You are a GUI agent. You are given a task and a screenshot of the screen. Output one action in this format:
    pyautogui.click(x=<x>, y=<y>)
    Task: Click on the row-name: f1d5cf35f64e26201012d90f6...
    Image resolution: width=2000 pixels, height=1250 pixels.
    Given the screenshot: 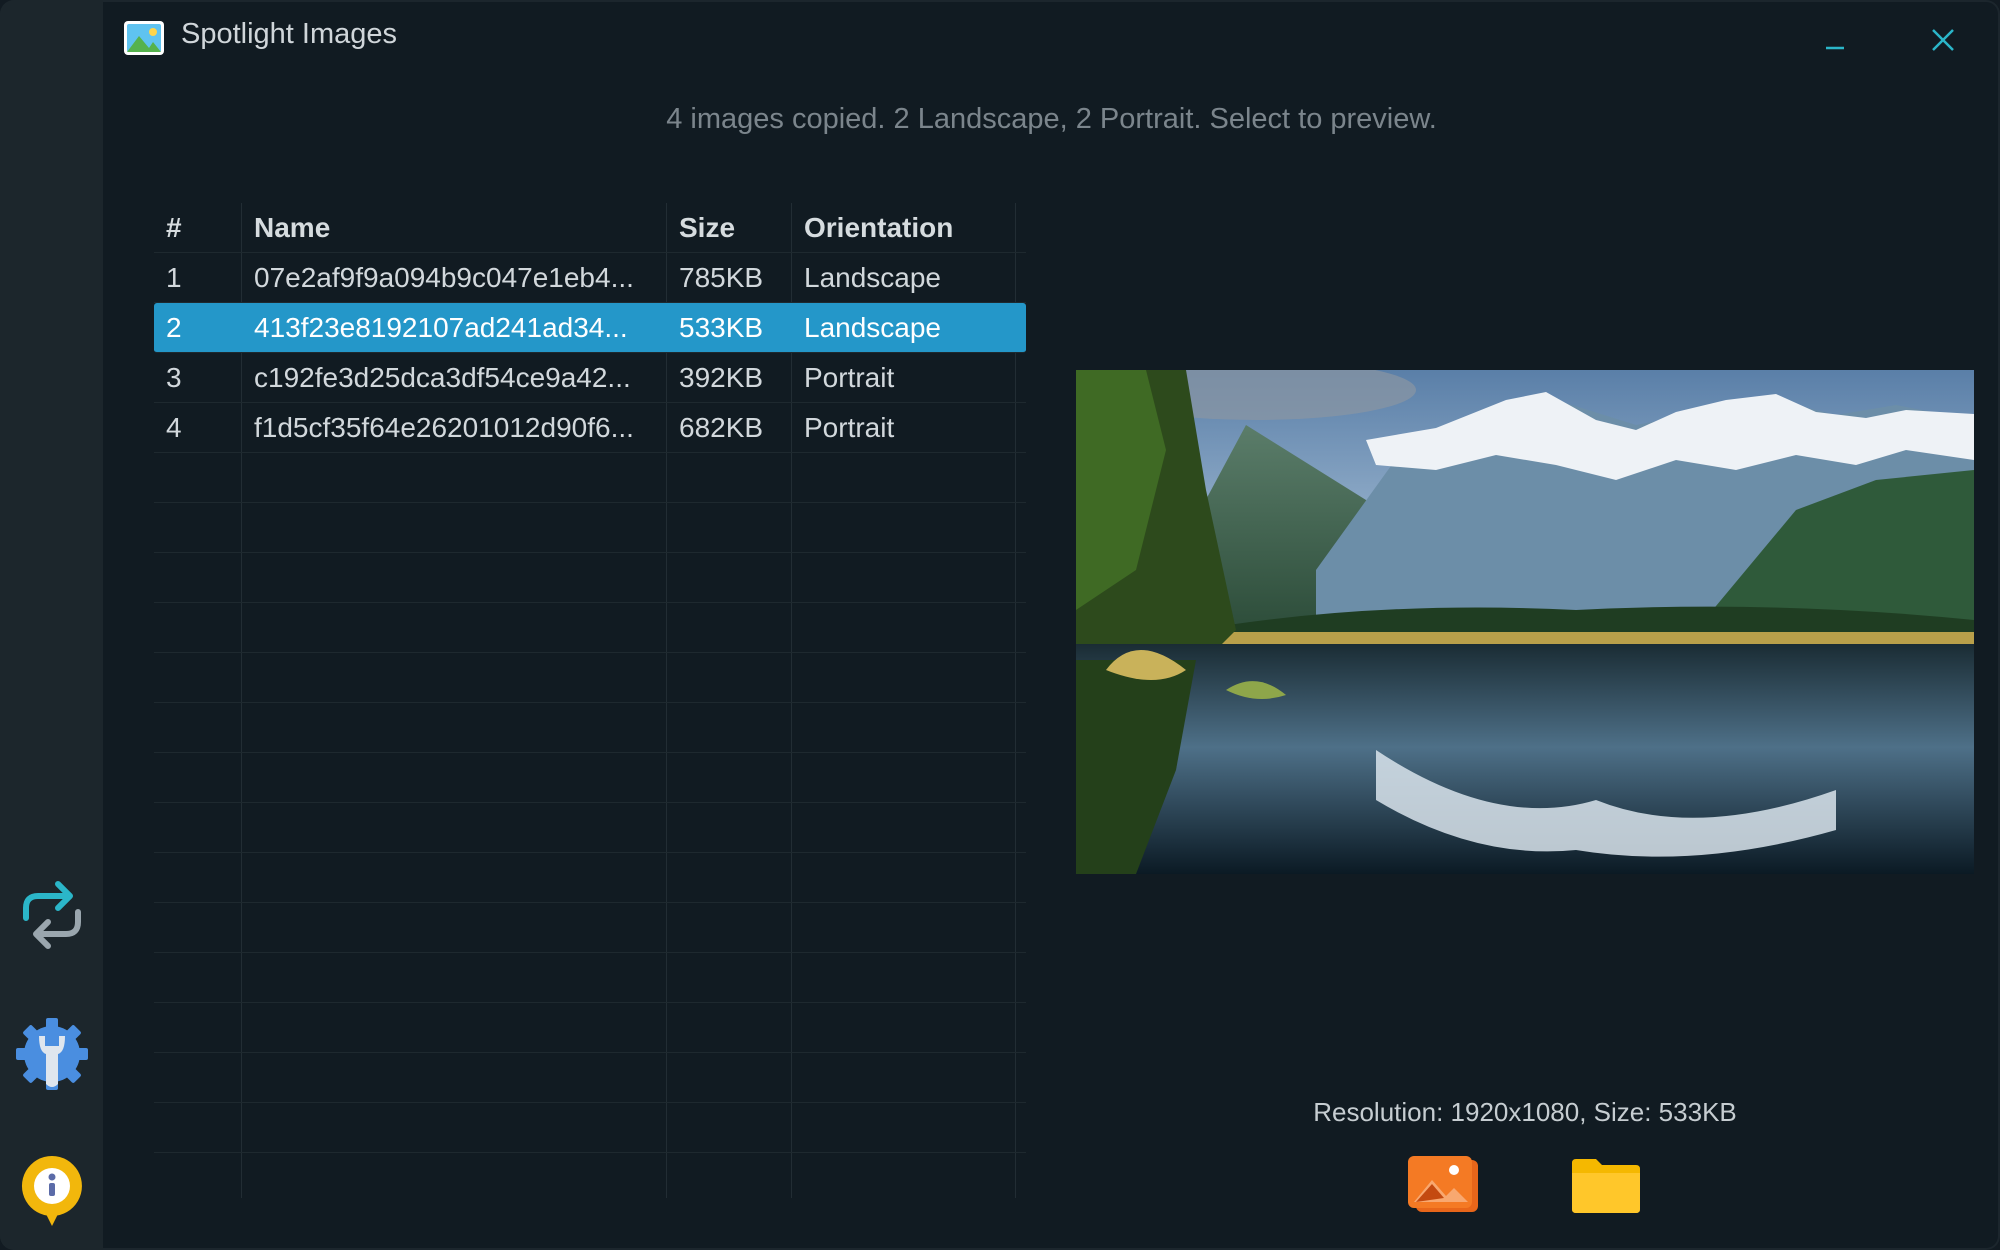 What is the action you would take?
    pyautogui.click(x=444, y=427)
    